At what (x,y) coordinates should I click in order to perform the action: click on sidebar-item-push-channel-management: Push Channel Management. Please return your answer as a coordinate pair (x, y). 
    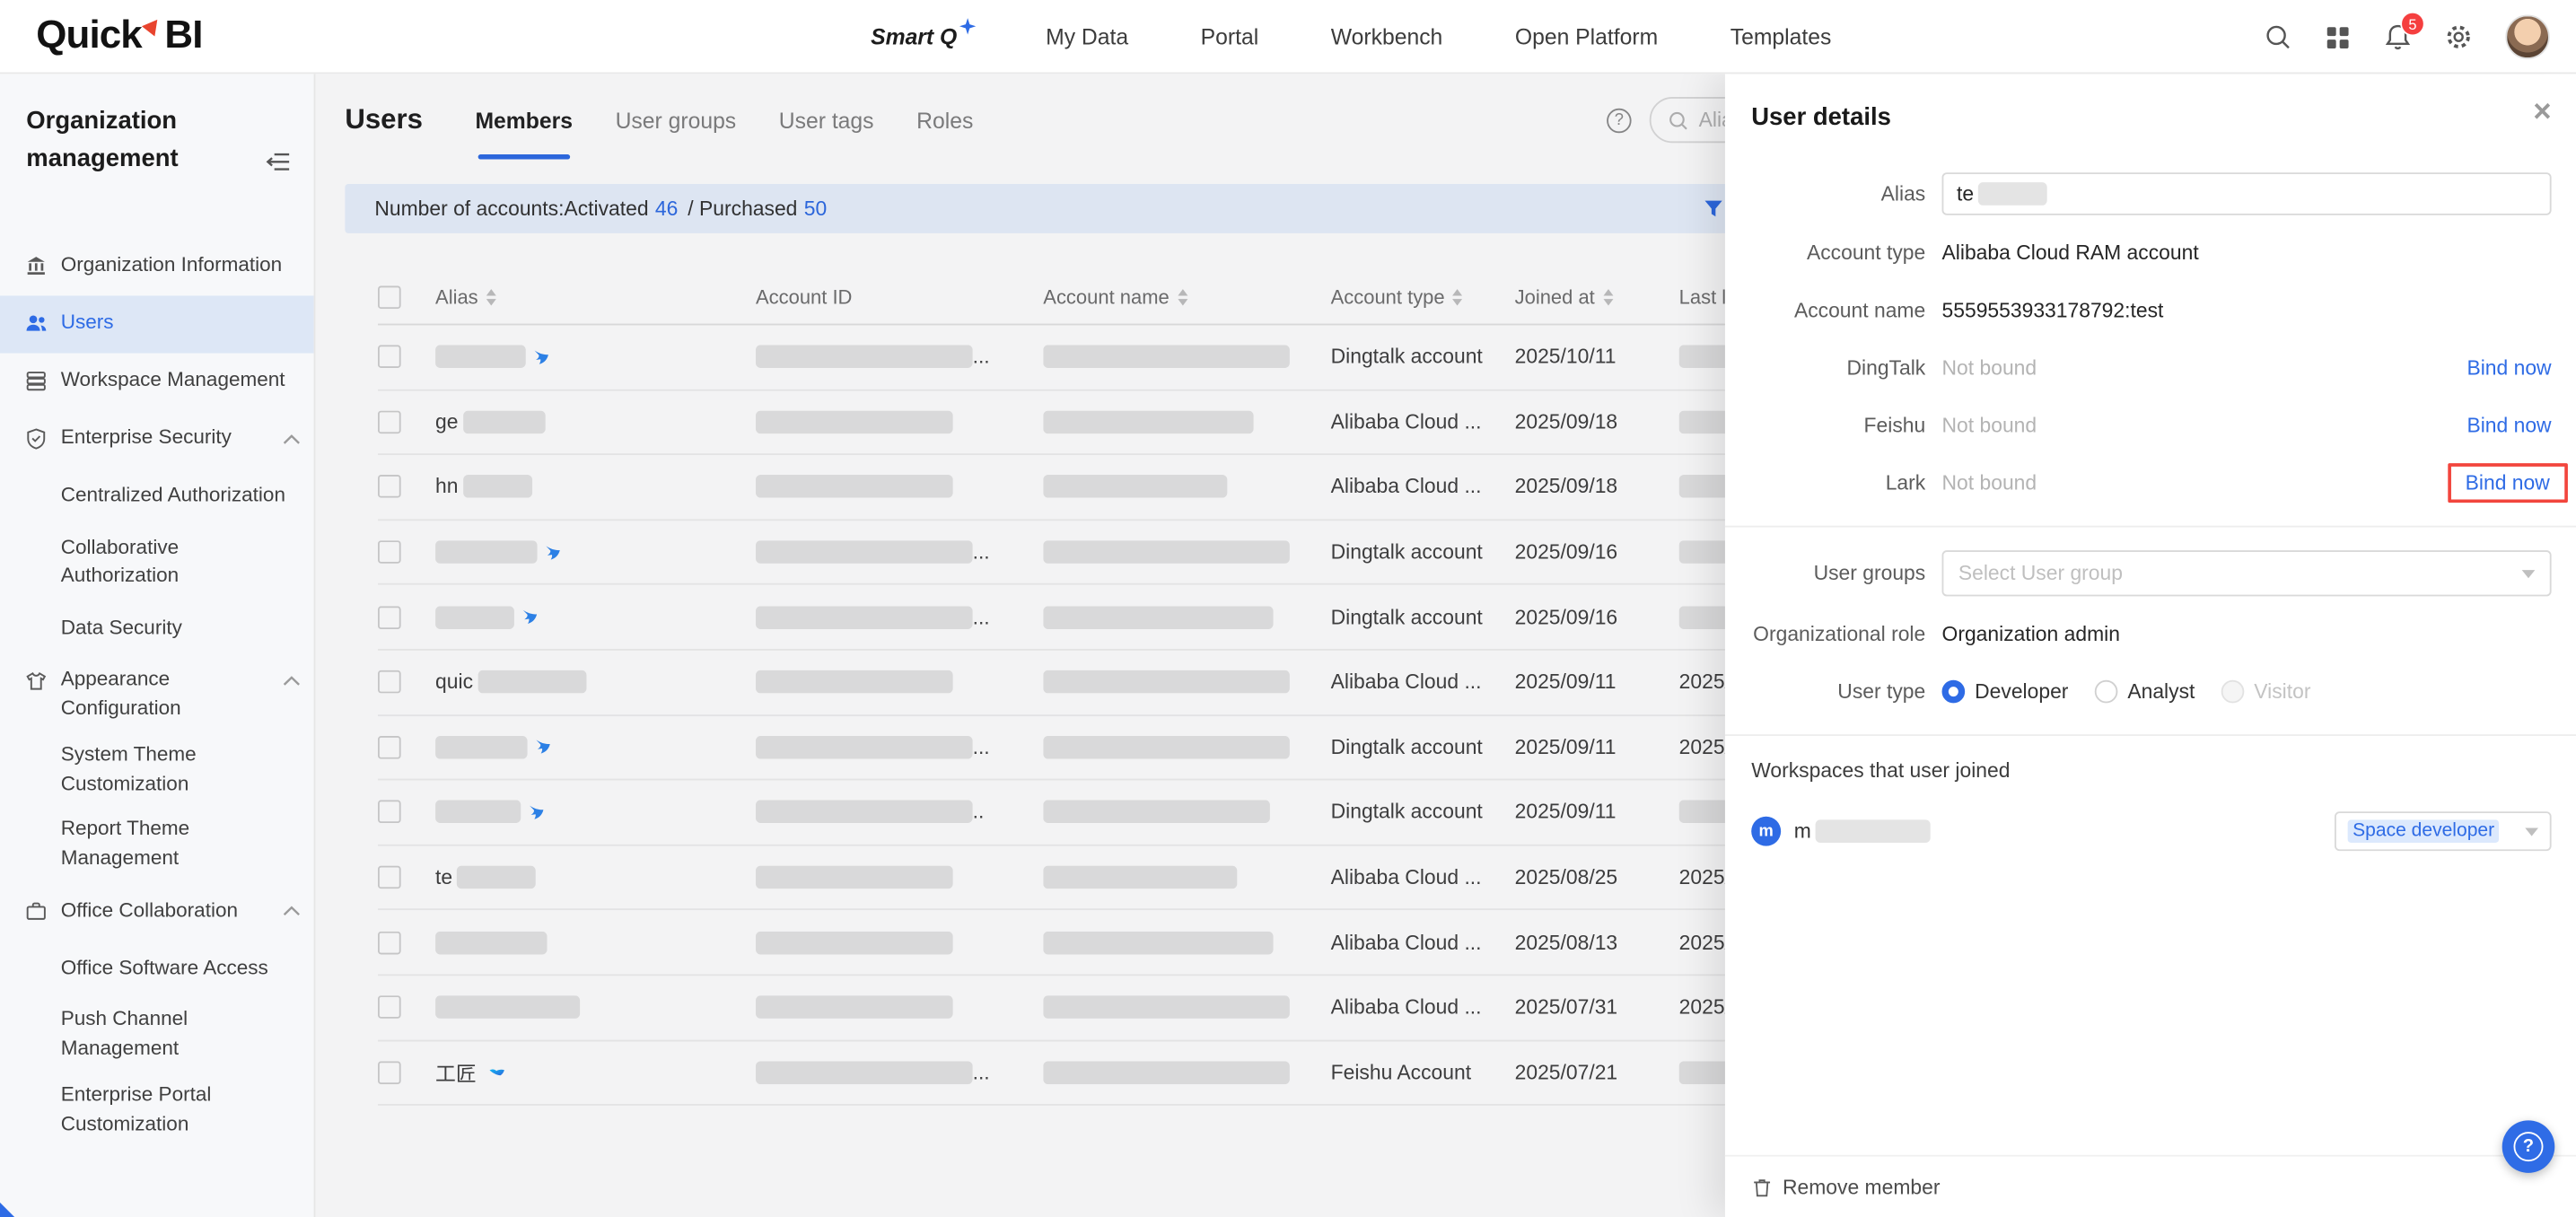
    Looking at the image, I should click on (157, 1035).